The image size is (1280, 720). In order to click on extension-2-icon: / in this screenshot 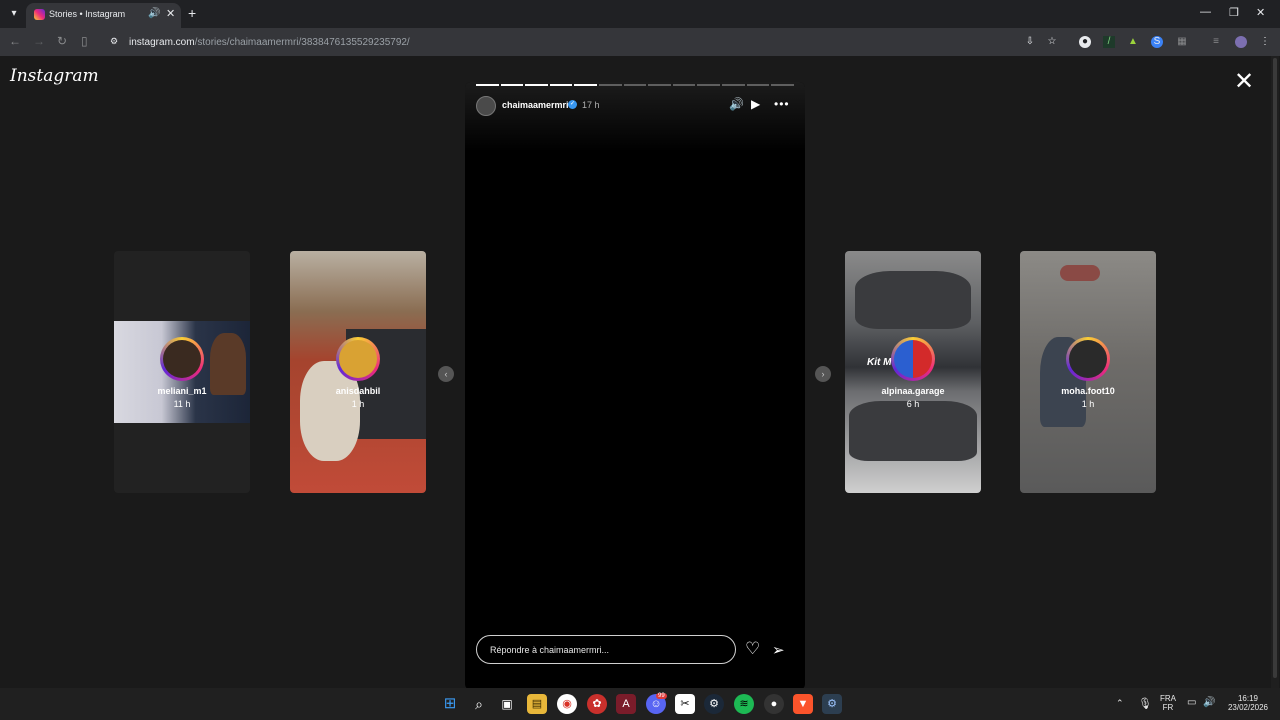, I will do `click(1109, 42)`.